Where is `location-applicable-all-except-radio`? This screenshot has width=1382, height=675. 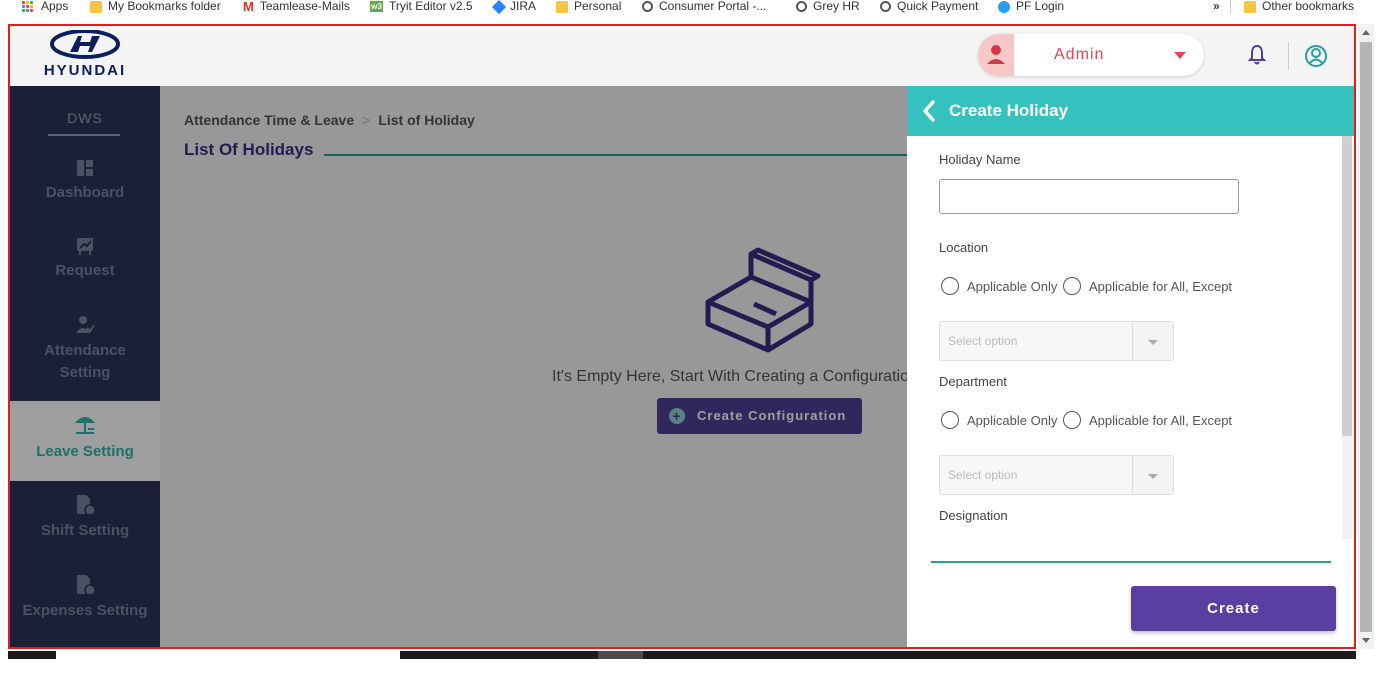 location-applicable-all-except-radio is located at coordinates (1071, 286).